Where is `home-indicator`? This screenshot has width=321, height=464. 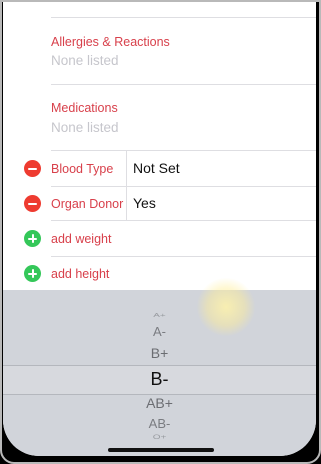
home-indicator is located at coordinates (161, 450).